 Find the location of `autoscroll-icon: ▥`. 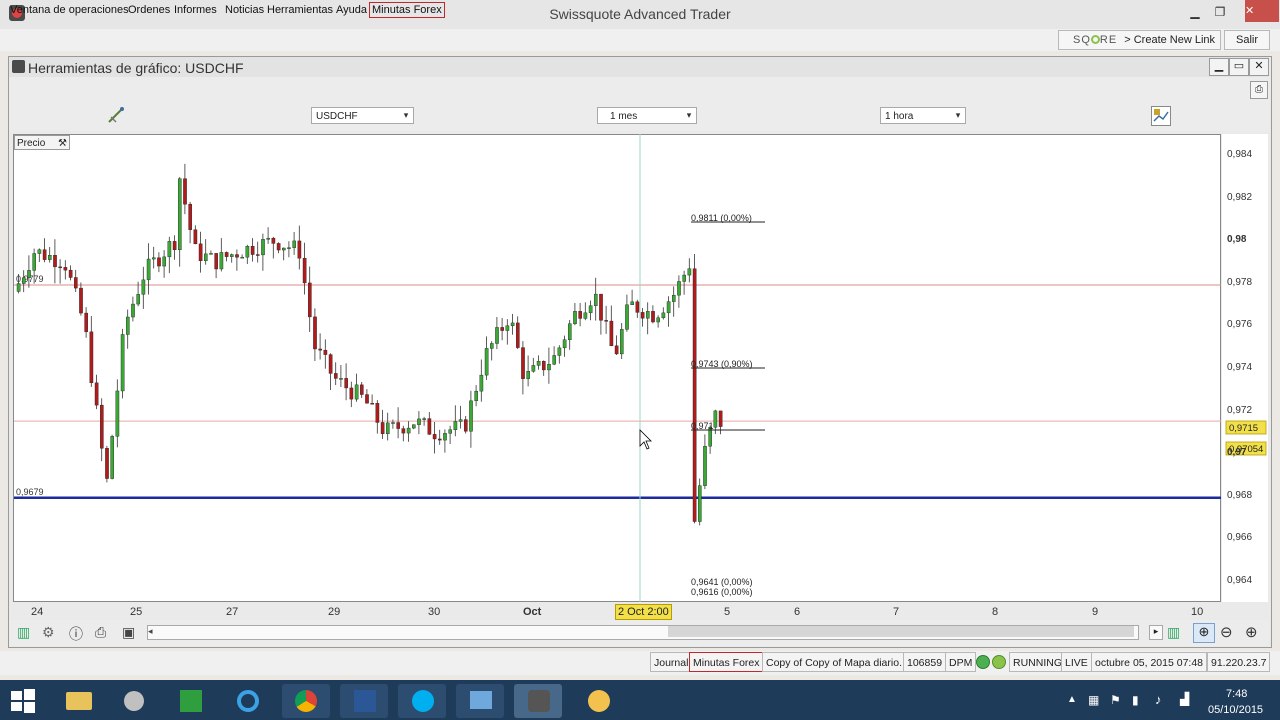

autoscroll-icon: ▥ is located at coordinates (1173, 632).